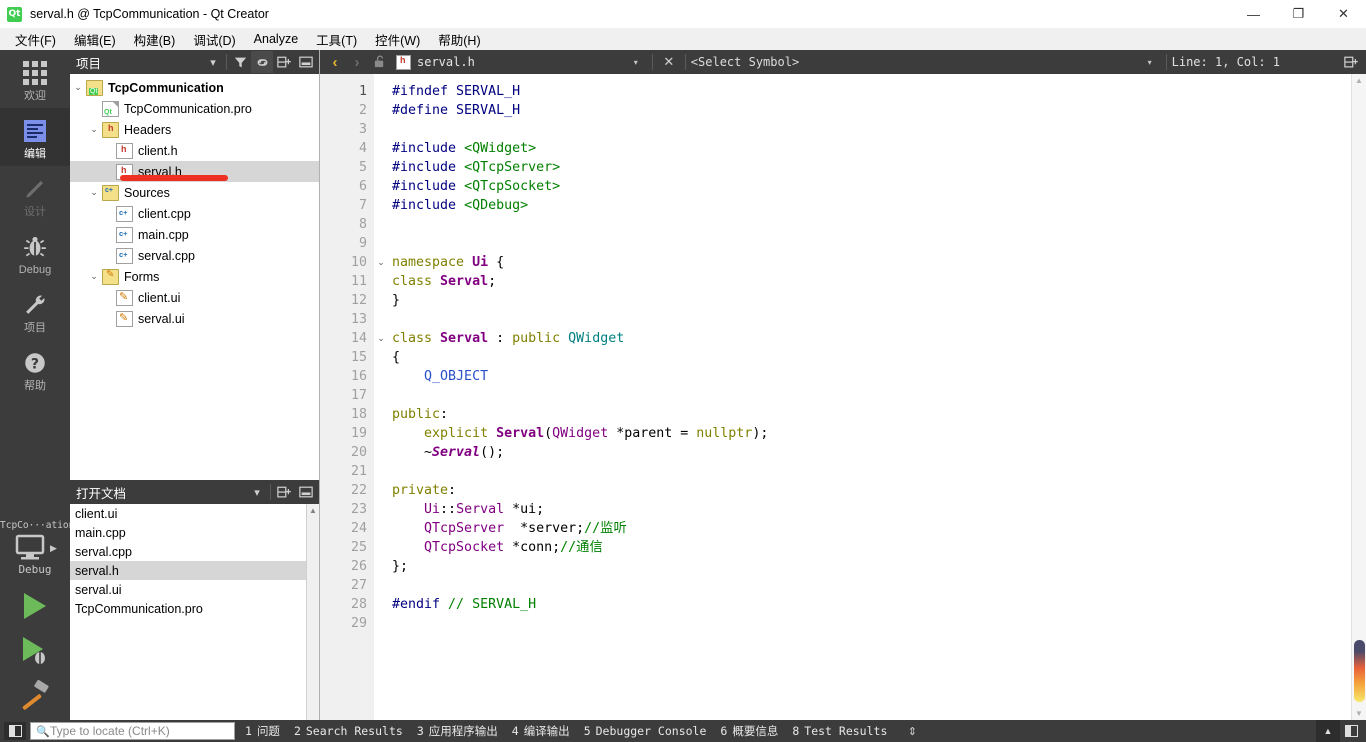  Describe the element at coordinates (1298, 14) in the screenshot. I see `maximize-button: ❐` at that location.